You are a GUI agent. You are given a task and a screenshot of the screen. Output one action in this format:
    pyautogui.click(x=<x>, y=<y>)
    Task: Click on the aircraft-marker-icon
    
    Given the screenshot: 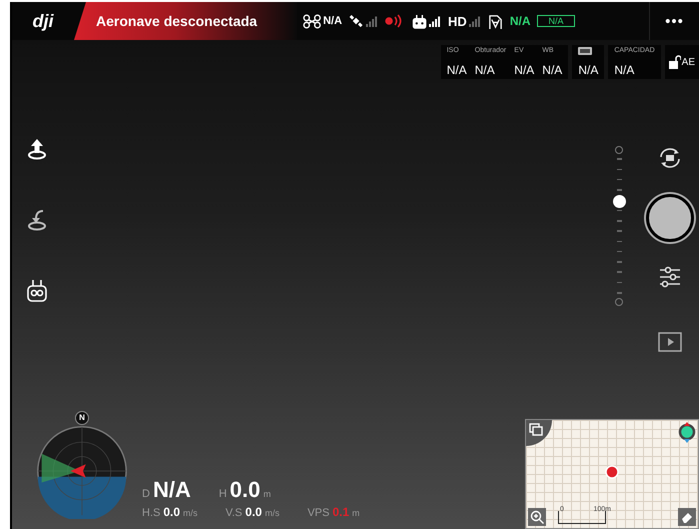 What is the action you would take?
    pyautogui.click(x=612, y=472)
    